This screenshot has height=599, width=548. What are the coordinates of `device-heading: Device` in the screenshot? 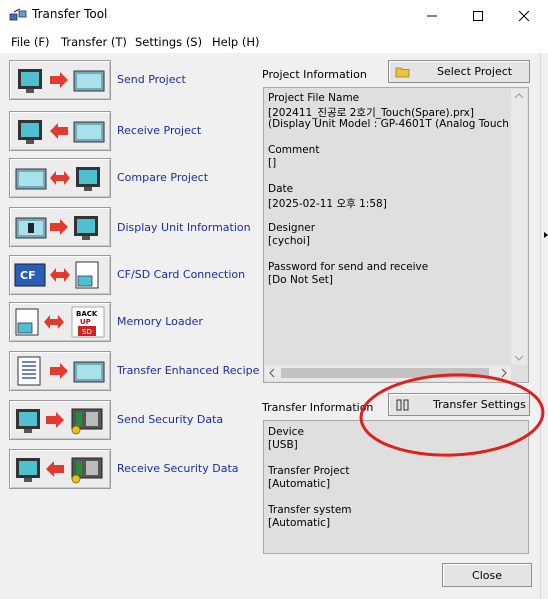 It's located at (286, 432).